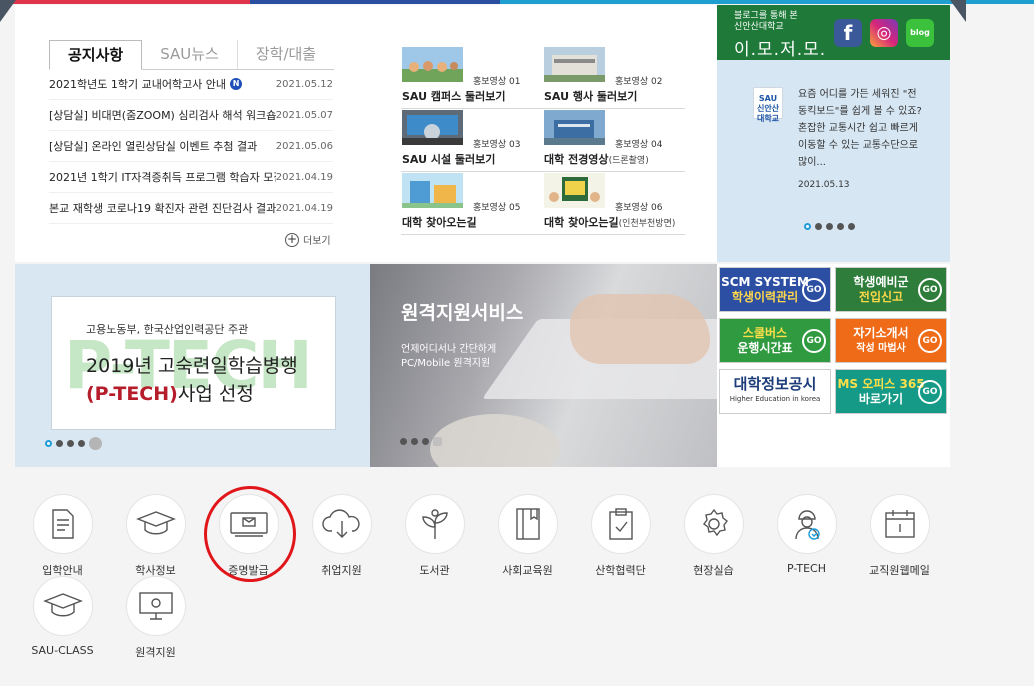 The width and height of the screenshot is (1034, 686). Describe the element at coordinates (62, 536) in the screenshot. I see `shortcut-admission: 입학안내` at that location.